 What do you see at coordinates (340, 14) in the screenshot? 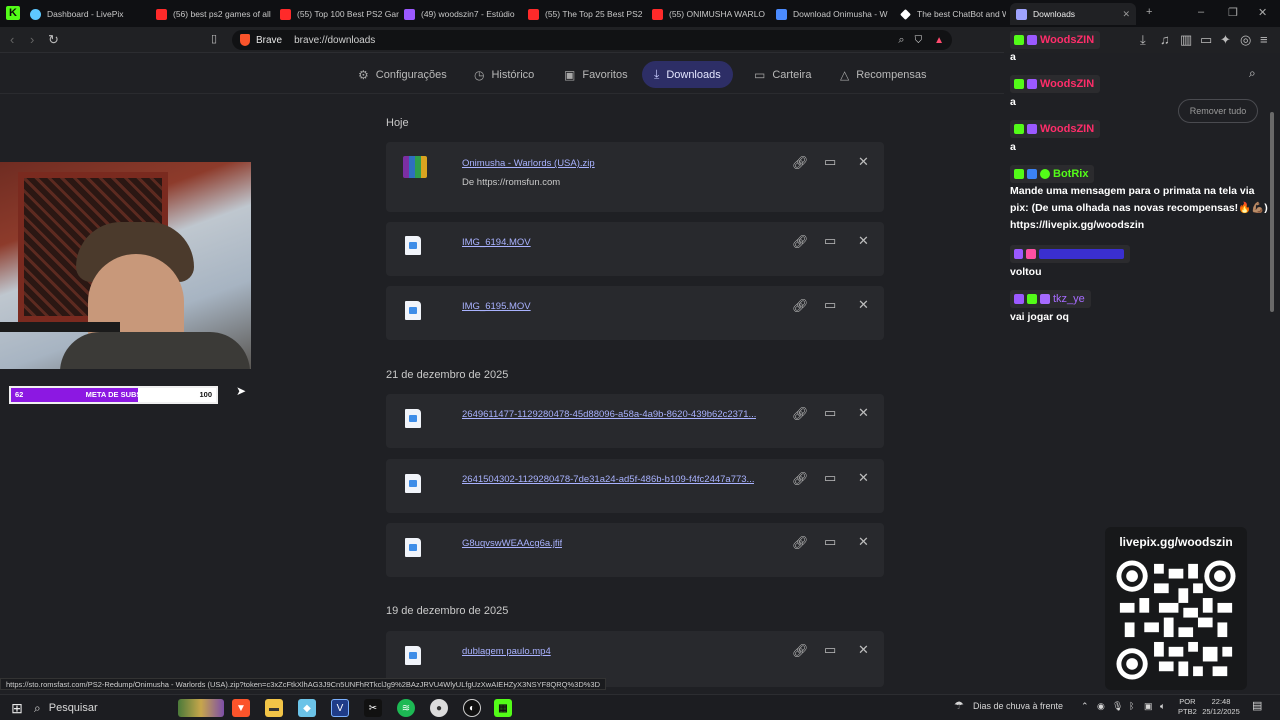
I see `tab-youtube-2: (55) Top 100 Best PS2 Gar` at bounding box center [340, 14].